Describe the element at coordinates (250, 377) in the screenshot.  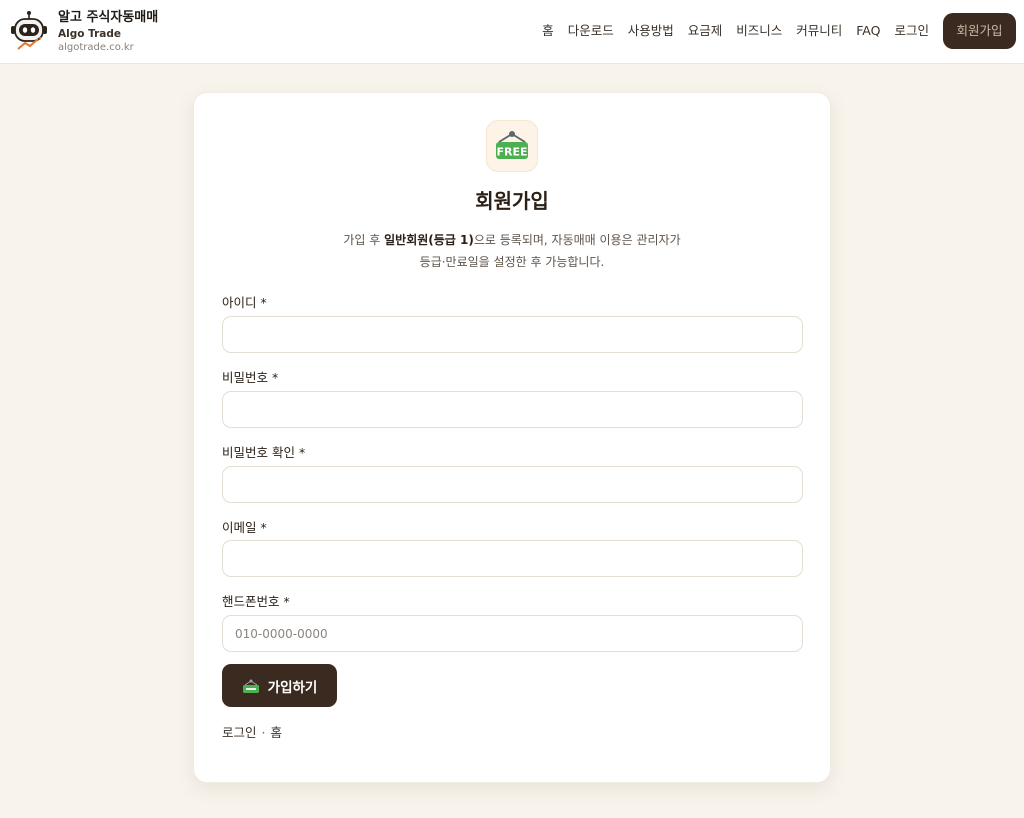
I see `password-label: 비밀번호 *` at that location.